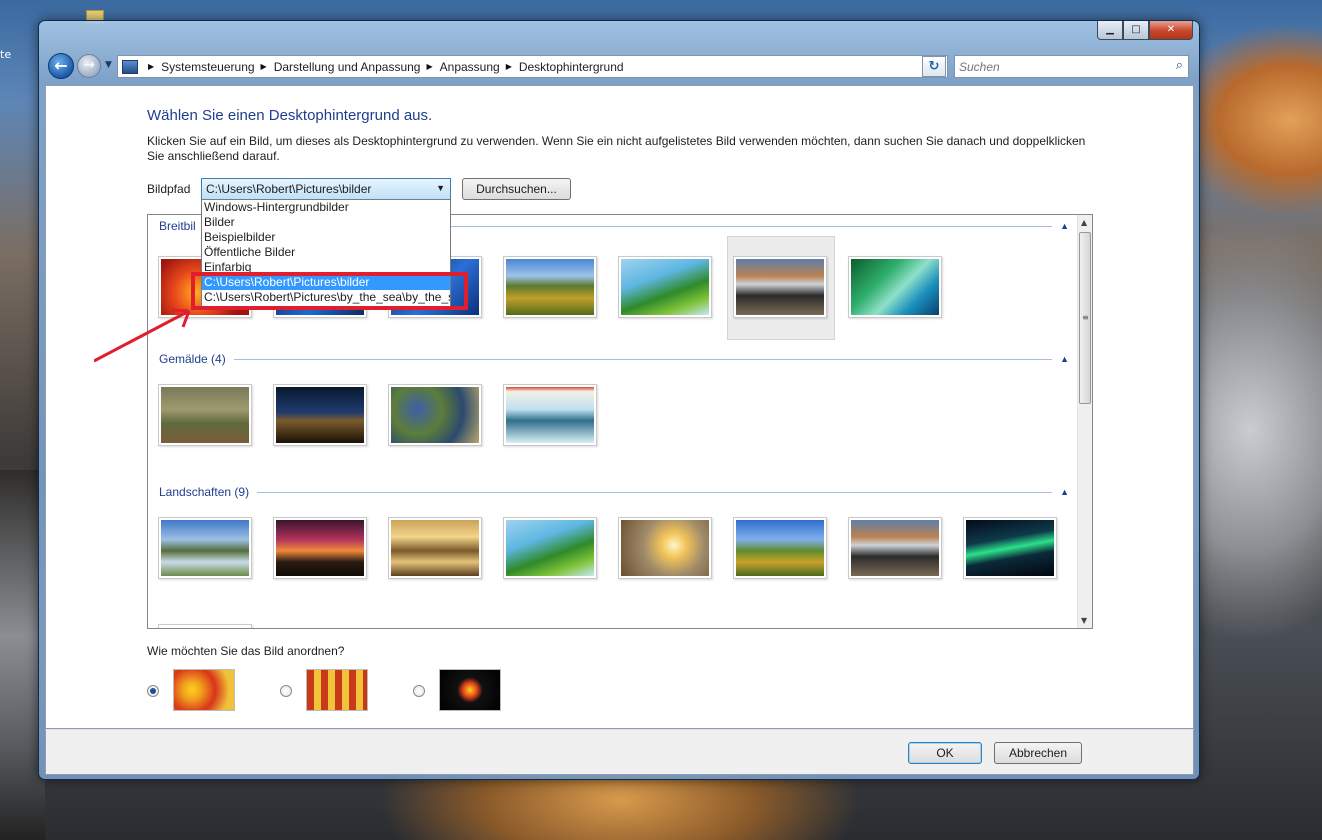  Describe the element at coordinates (326, 222) in the screenshot. I see `dropdown-option: Bilder` at that location.